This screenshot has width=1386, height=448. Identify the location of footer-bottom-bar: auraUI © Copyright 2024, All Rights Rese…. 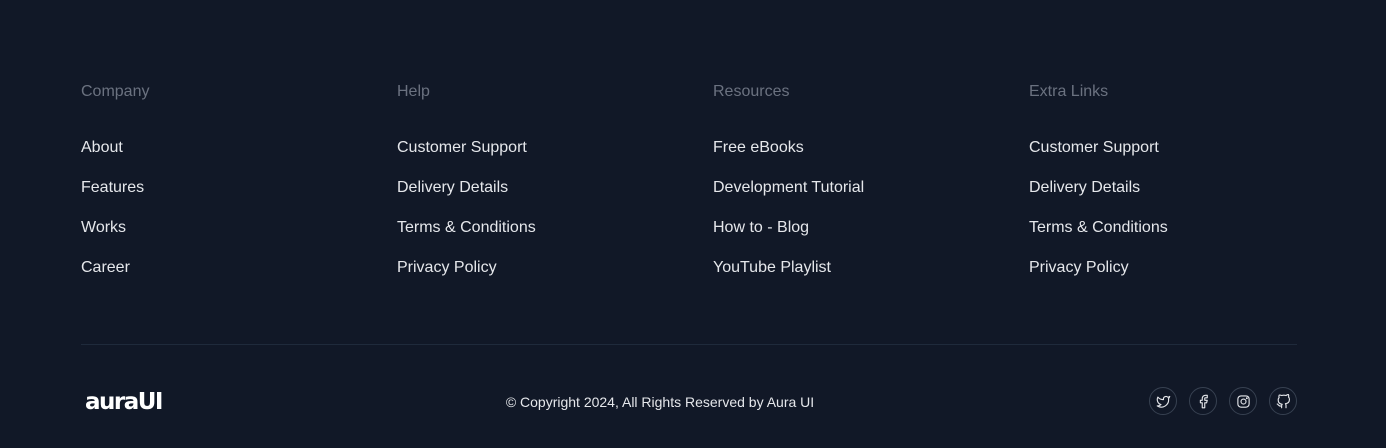
(689, 402).